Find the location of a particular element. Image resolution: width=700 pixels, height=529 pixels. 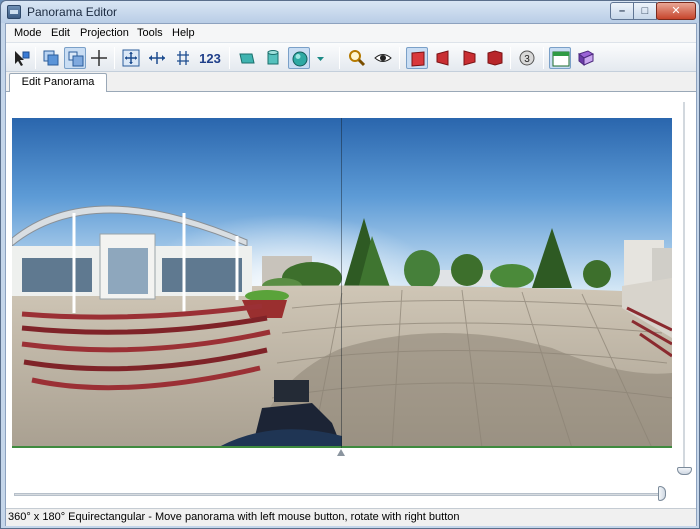

align-center-icon is located at coordinates (131, 58).